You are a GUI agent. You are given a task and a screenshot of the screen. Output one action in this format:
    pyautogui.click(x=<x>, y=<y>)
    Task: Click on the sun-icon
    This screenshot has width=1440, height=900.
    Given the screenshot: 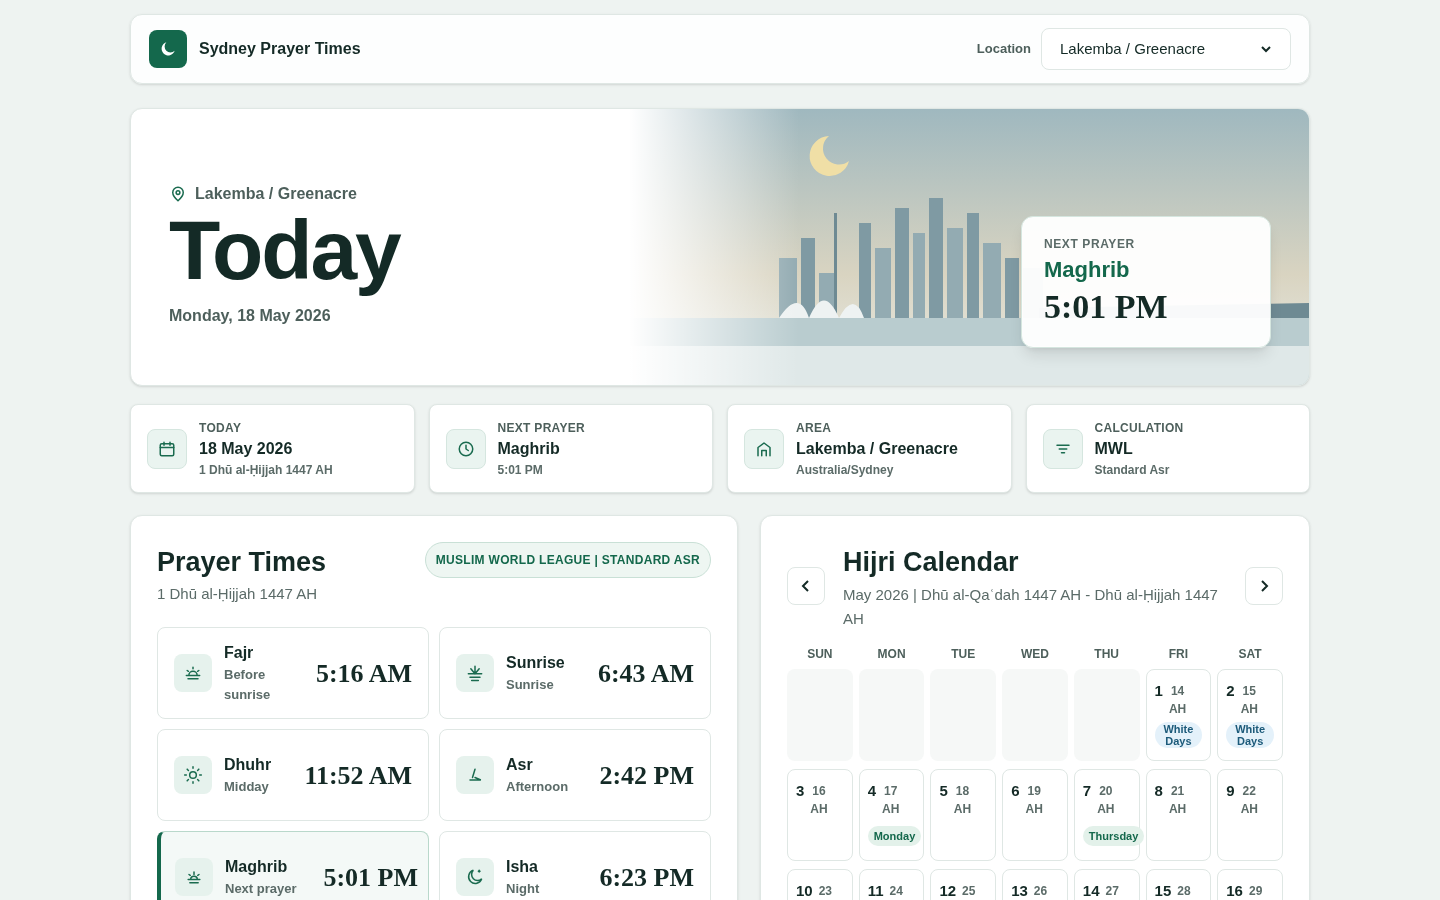 What is the action you would take?
    pyautogui.click(x=193, y=775)
    